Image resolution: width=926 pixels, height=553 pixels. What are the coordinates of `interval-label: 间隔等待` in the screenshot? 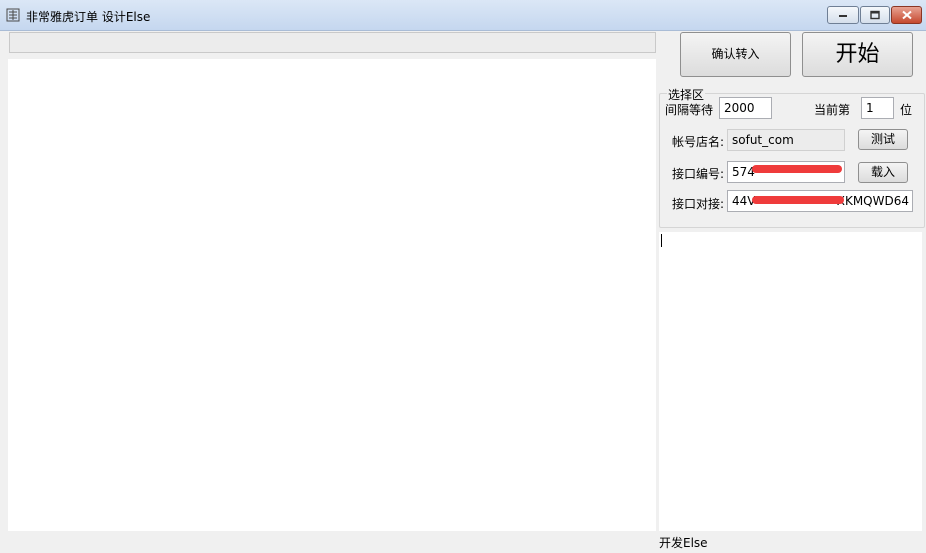 It's located at (689, 110).